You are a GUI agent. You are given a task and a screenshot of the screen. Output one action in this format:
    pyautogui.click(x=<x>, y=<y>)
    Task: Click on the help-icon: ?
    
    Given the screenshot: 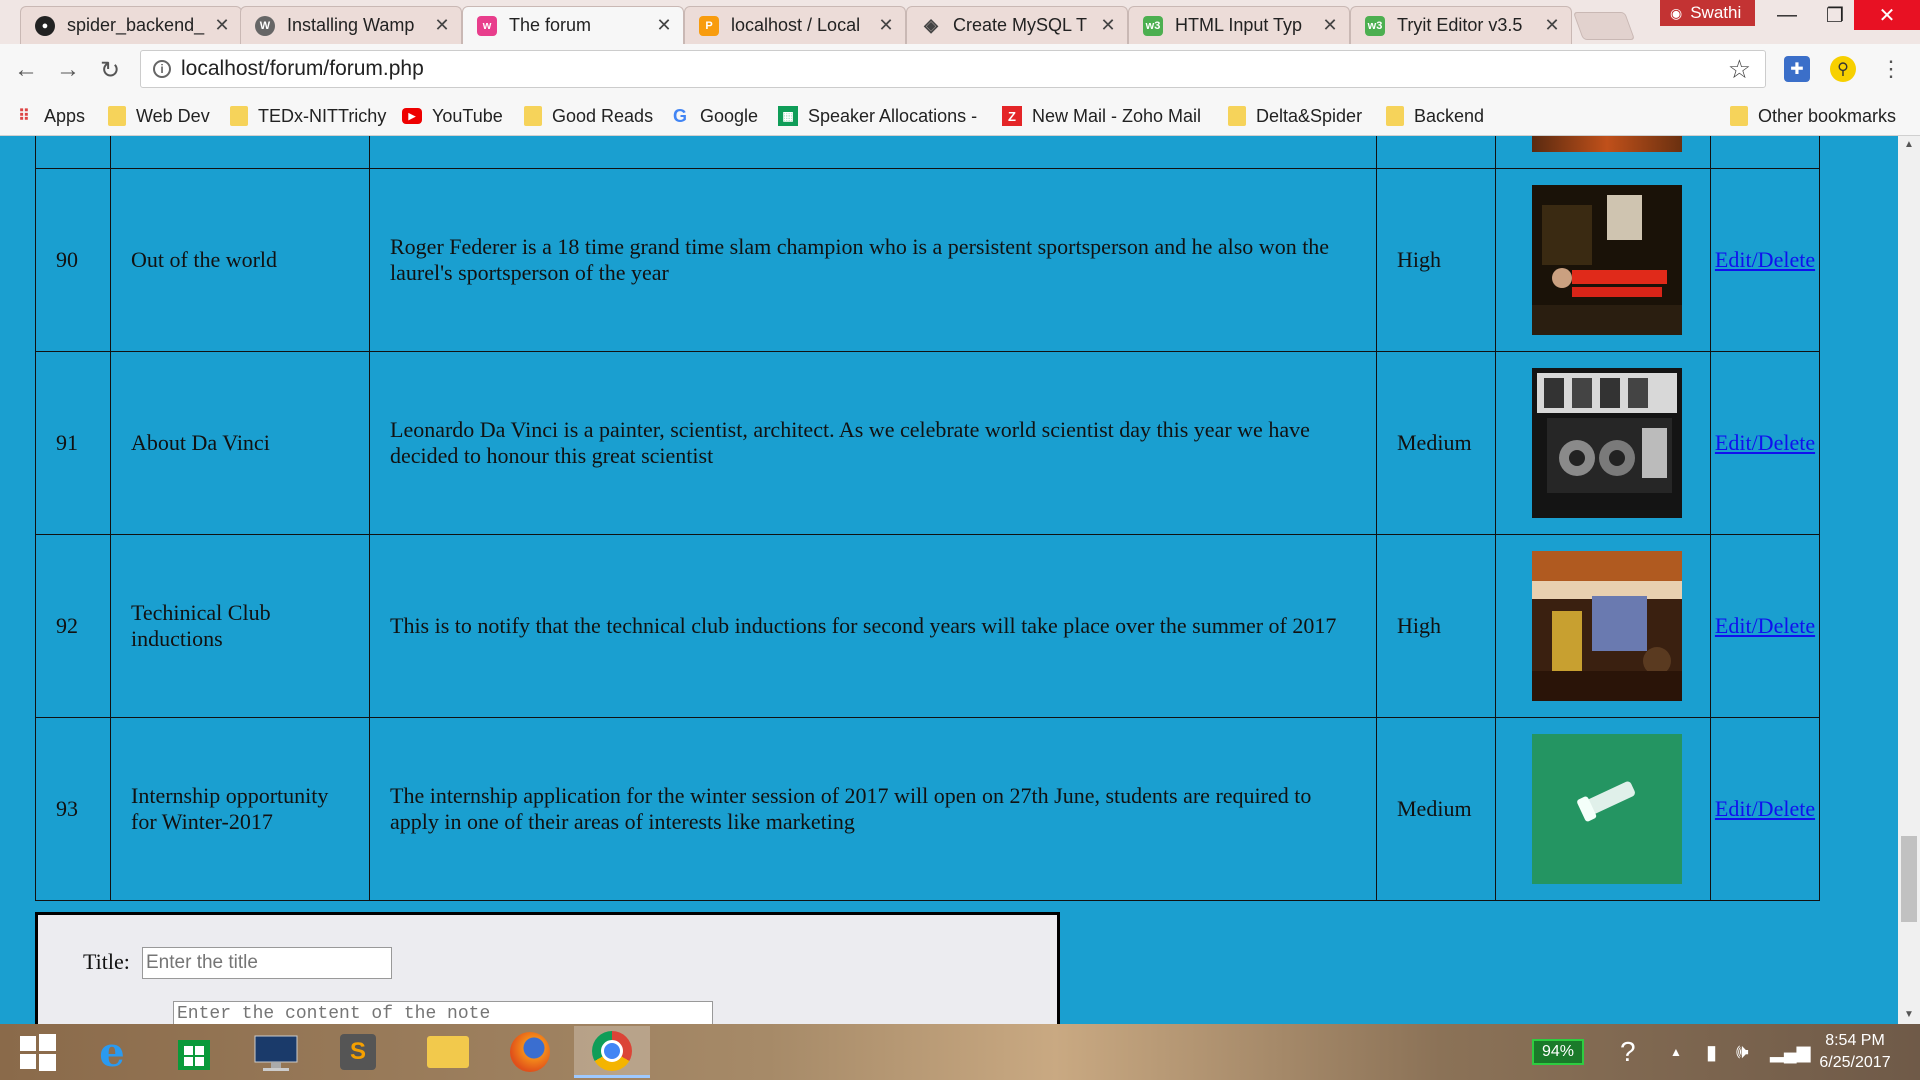 What is the action you would take?
    pyautogui.click(x=1628, y=1052)
    